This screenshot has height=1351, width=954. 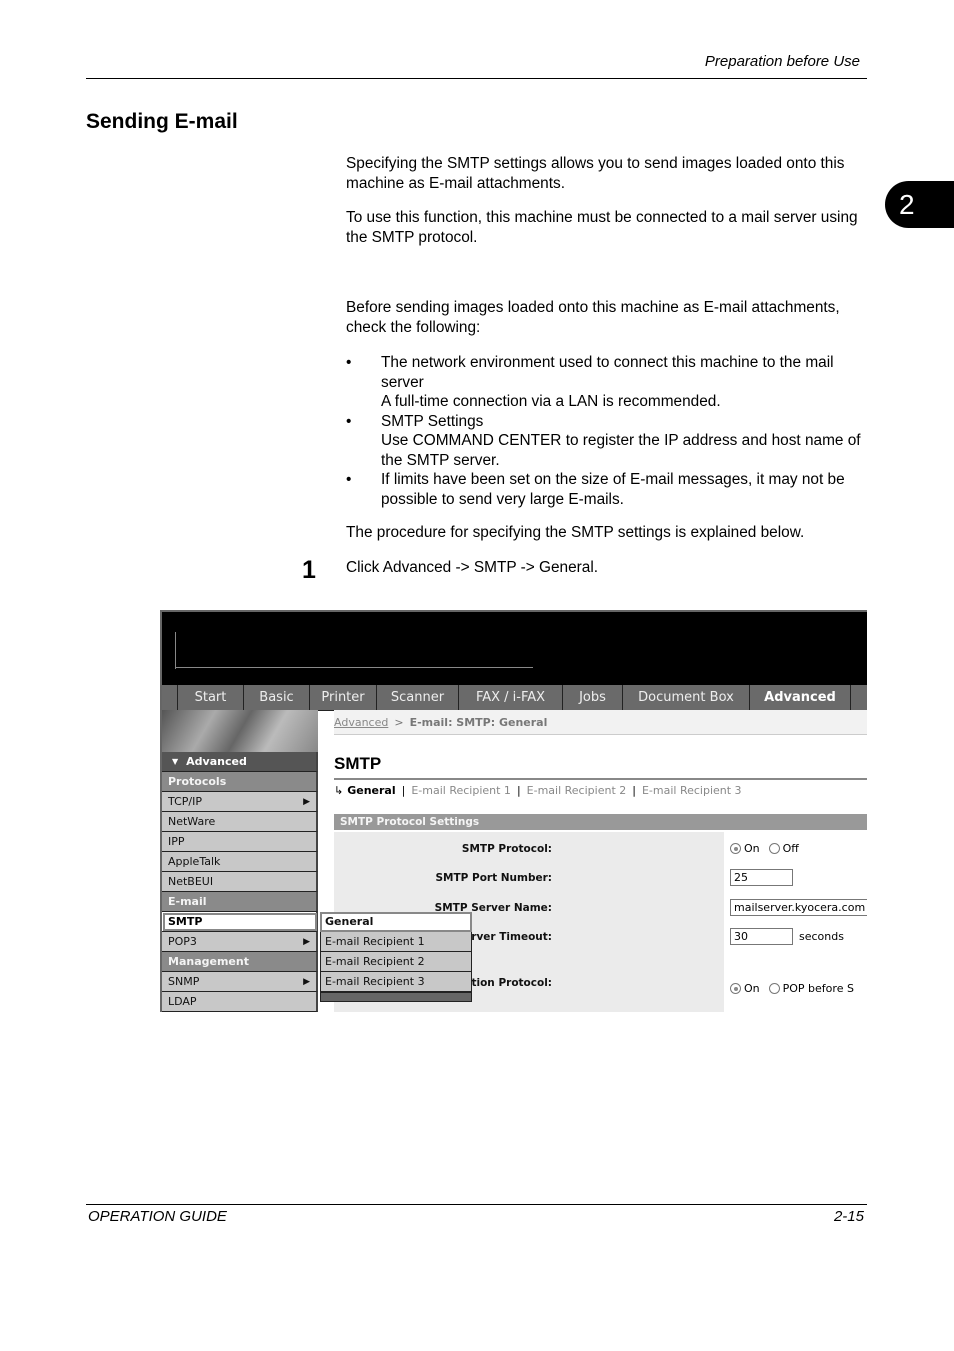 I want to click on smtp-timeout-input, so click(x=761, y=936).